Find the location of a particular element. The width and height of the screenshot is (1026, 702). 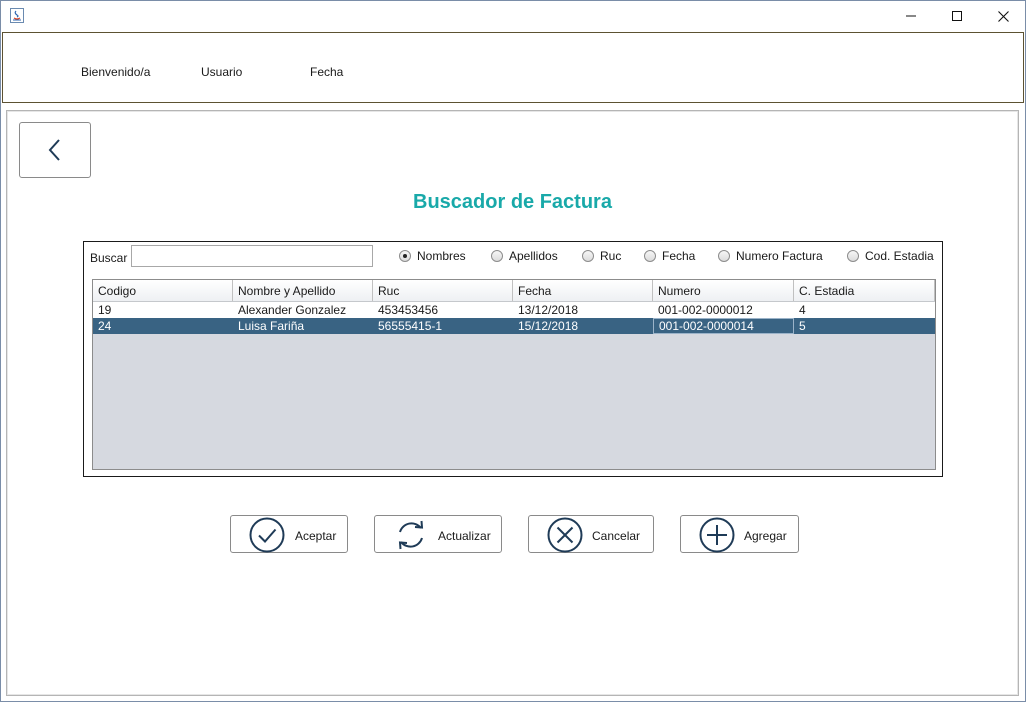

minimize-button is located at coordinates (911, 16).